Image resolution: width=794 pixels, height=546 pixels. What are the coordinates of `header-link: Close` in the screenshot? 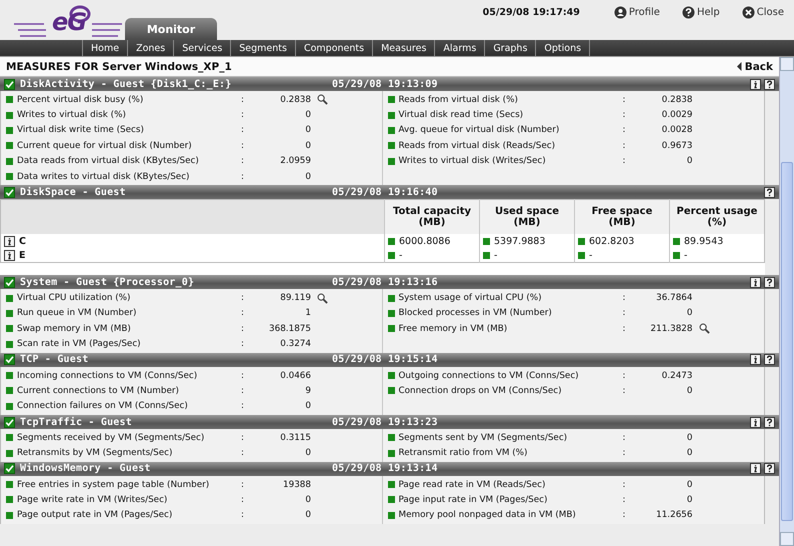 It's located at (763, 12).